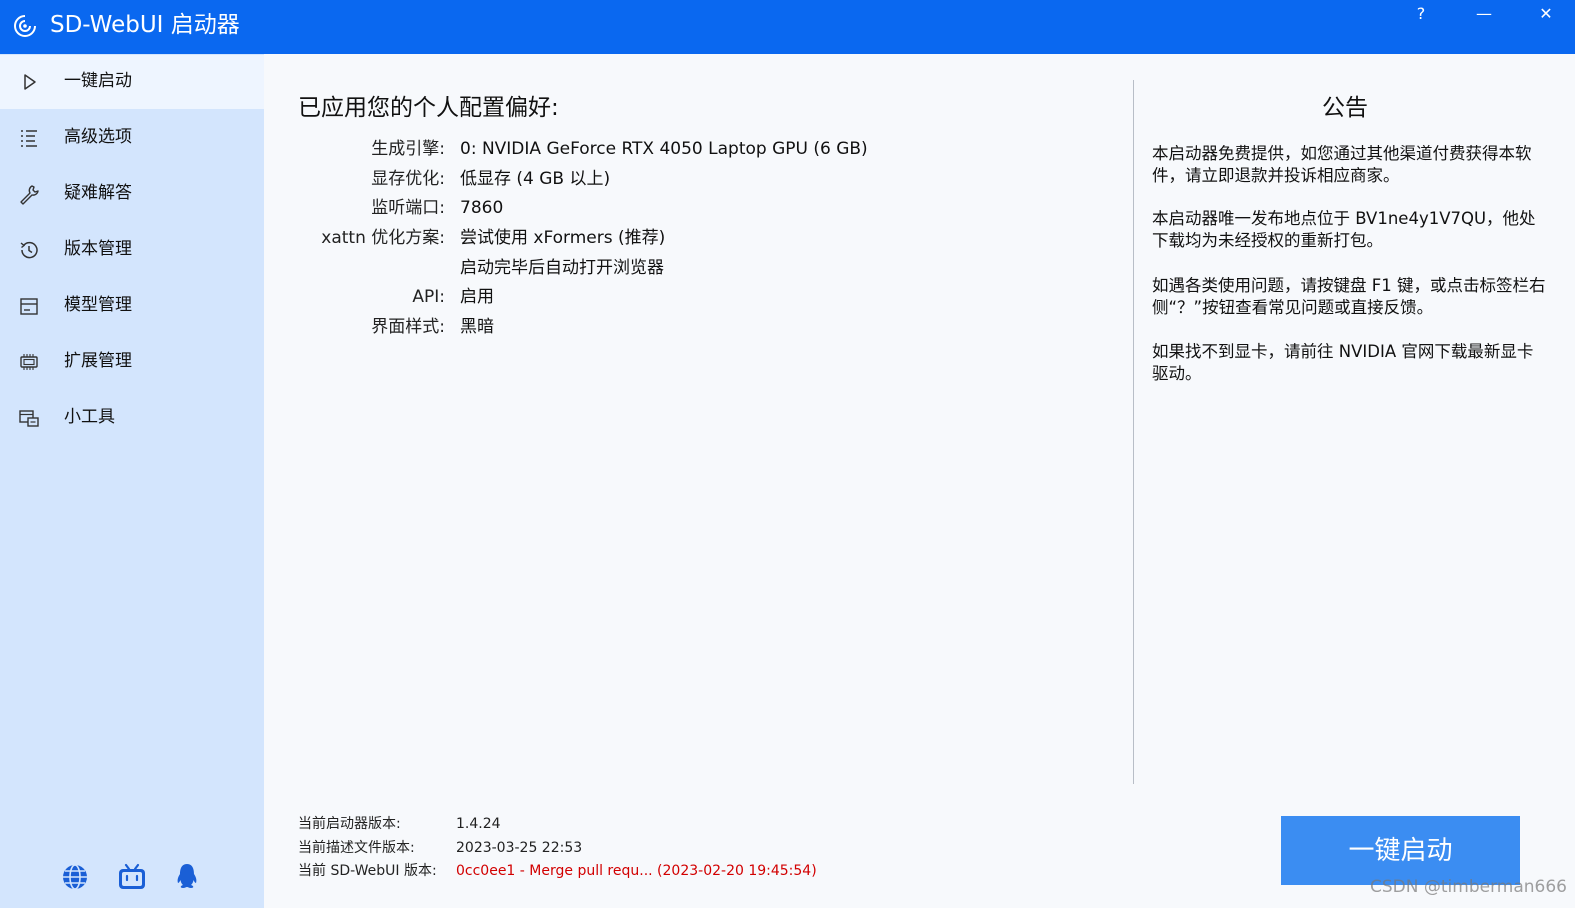 The height and width of the screenshot is (908, 1575). I want to click on sidebar-item-label: 高级选项, so click(98, 137).